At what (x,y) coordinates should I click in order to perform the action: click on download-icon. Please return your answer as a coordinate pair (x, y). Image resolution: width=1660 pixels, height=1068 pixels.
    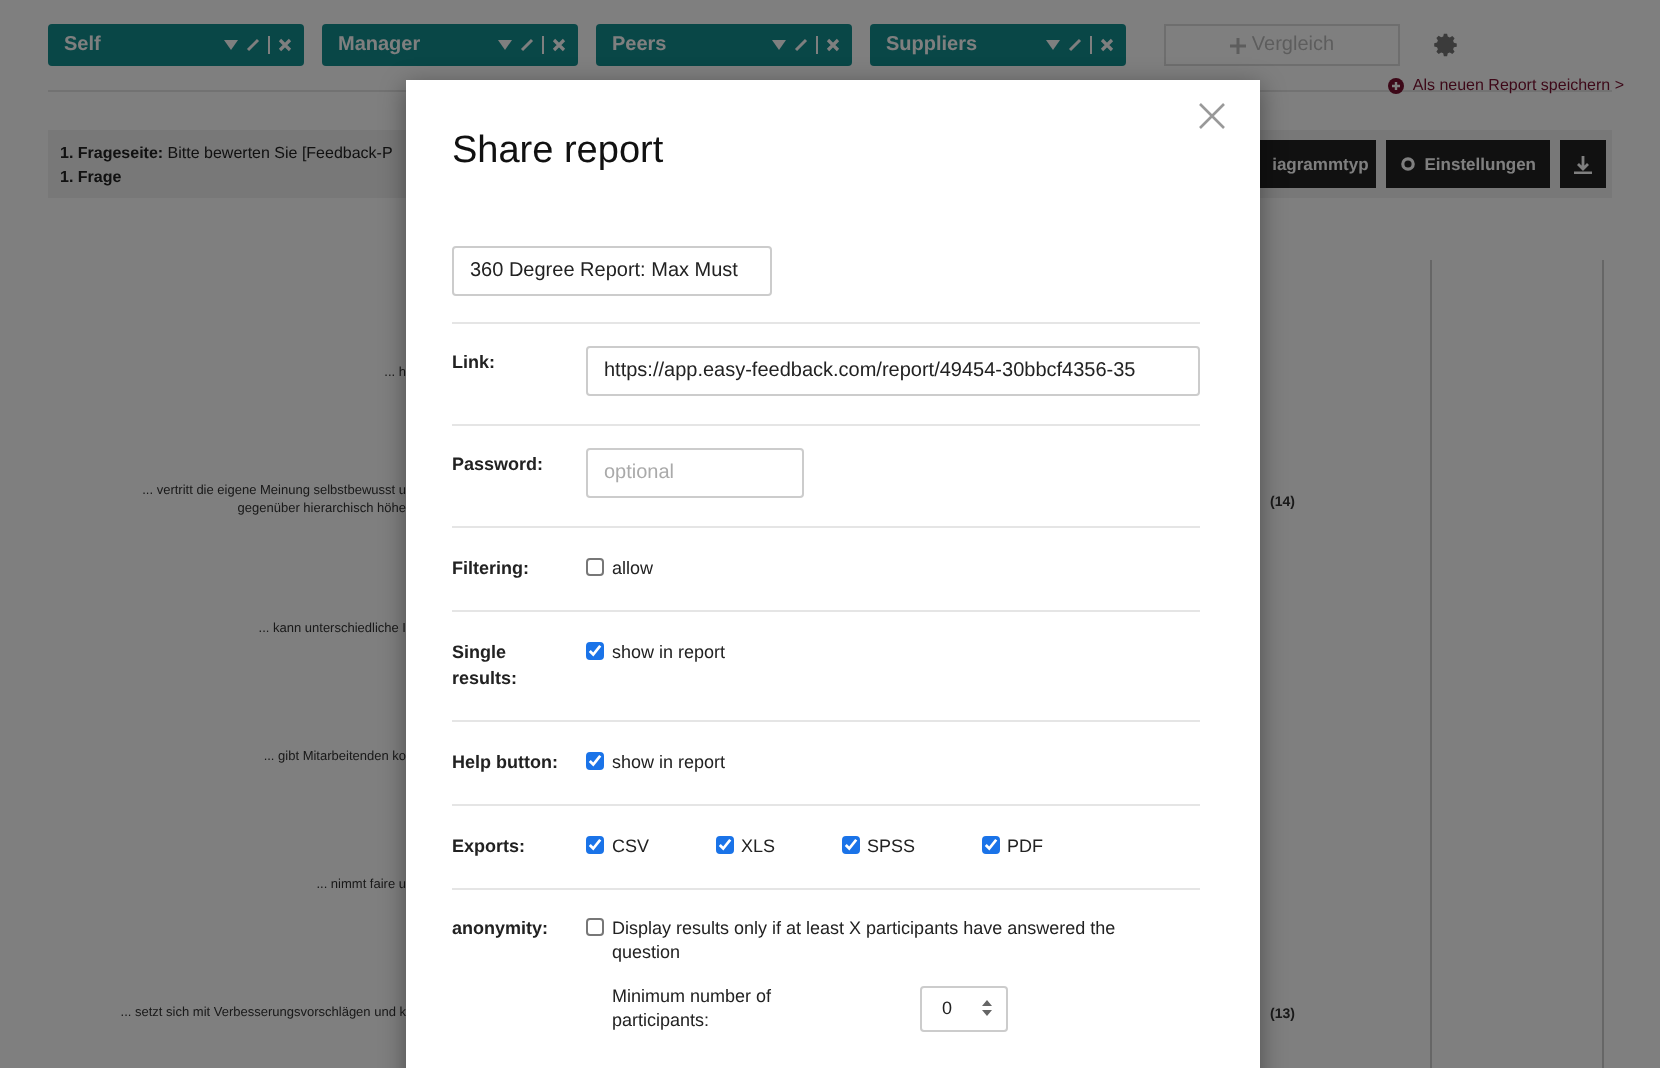
    Looking at the image, I should click on (1583, 164).